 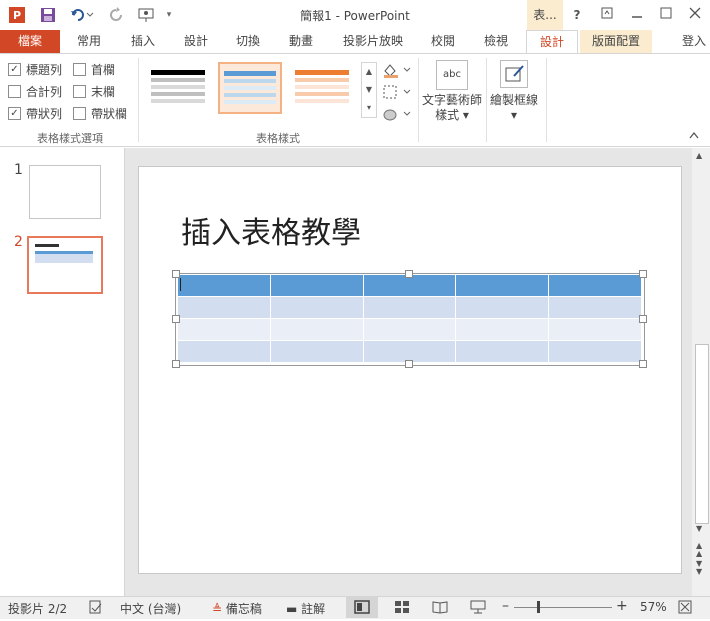 What do you see at coordinates (35, 69) in the screenshot?
I see `checkbox-header-row: ✓ 標題列` at bounding box center [35, 69].